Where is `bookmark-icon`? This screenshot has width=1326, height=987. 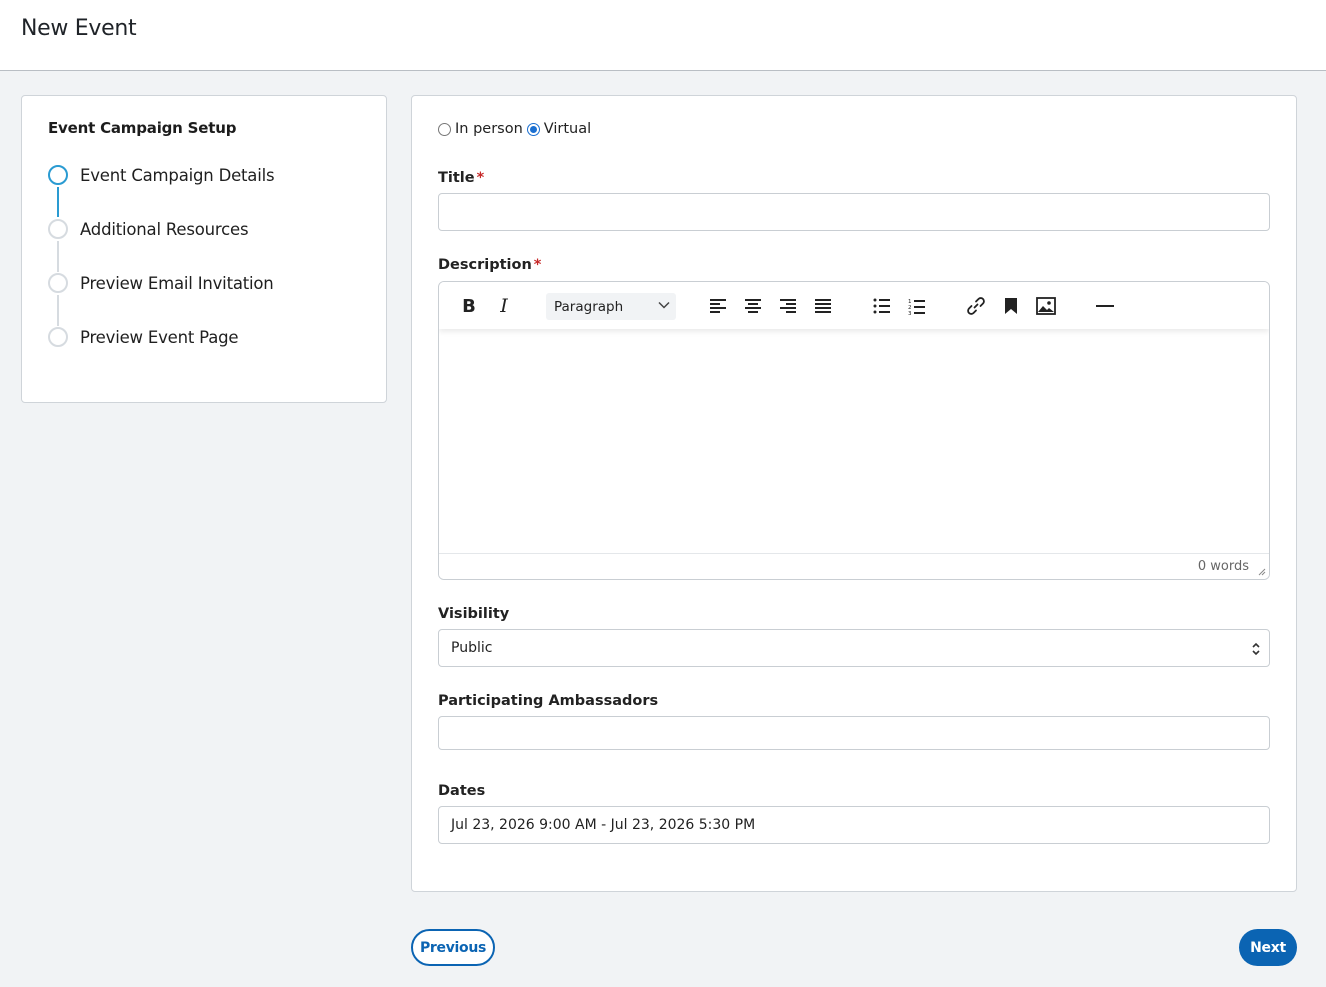
bookmark-icon is located at coordinates (1011, 306).